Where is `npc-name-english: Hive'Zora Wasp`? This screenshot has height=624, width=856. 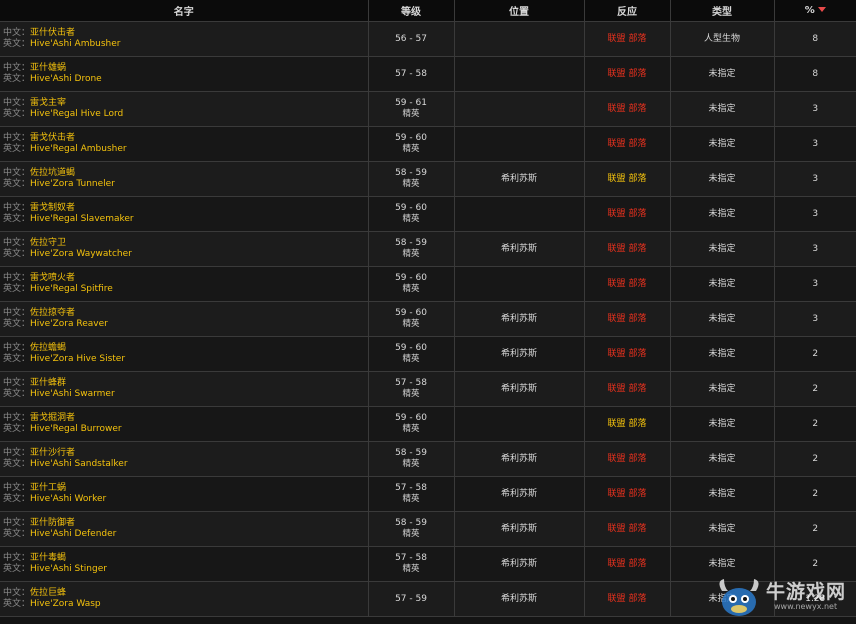 npc-name-english: Hive'Zora Wasp is located at coordinates (65, 604).